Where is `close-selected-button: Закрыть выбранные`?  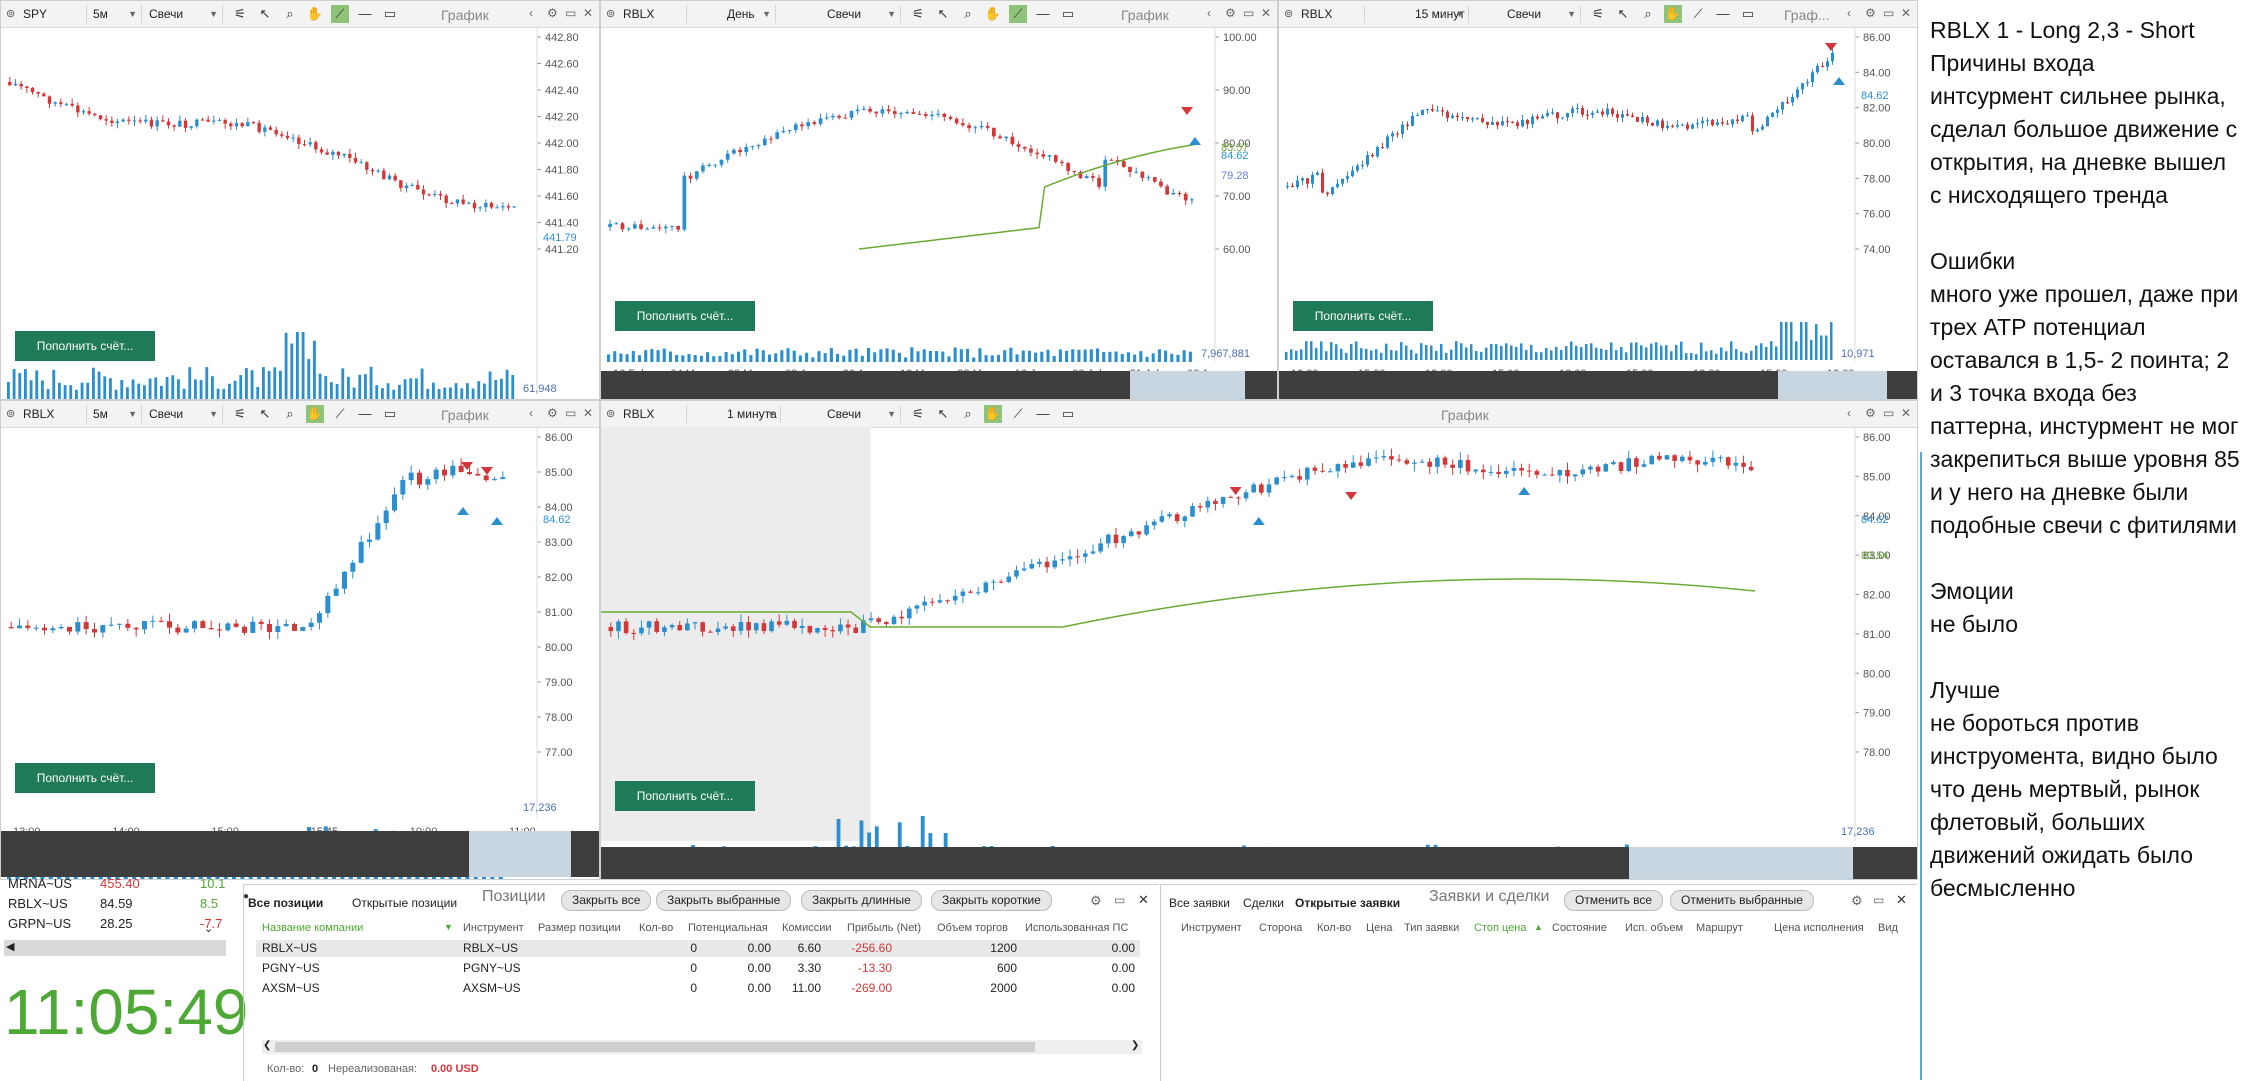
close-selected-button: Закрыть выбранные is located at coordinates (724, 900).